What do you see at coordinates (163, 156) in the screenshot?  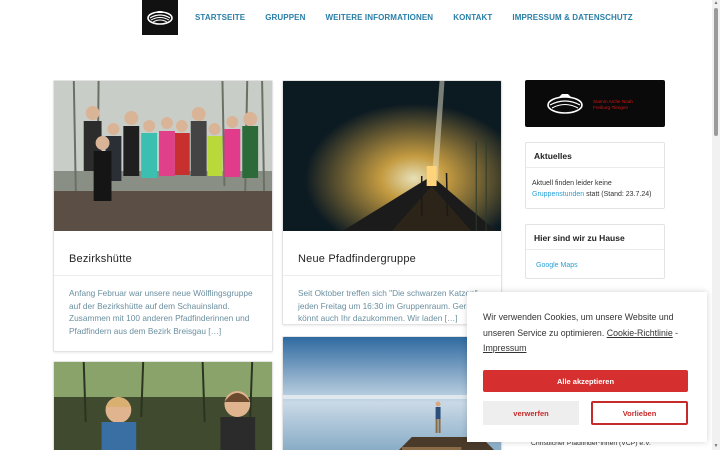 I see `group-photo-image` at bounding box center [163, 156].